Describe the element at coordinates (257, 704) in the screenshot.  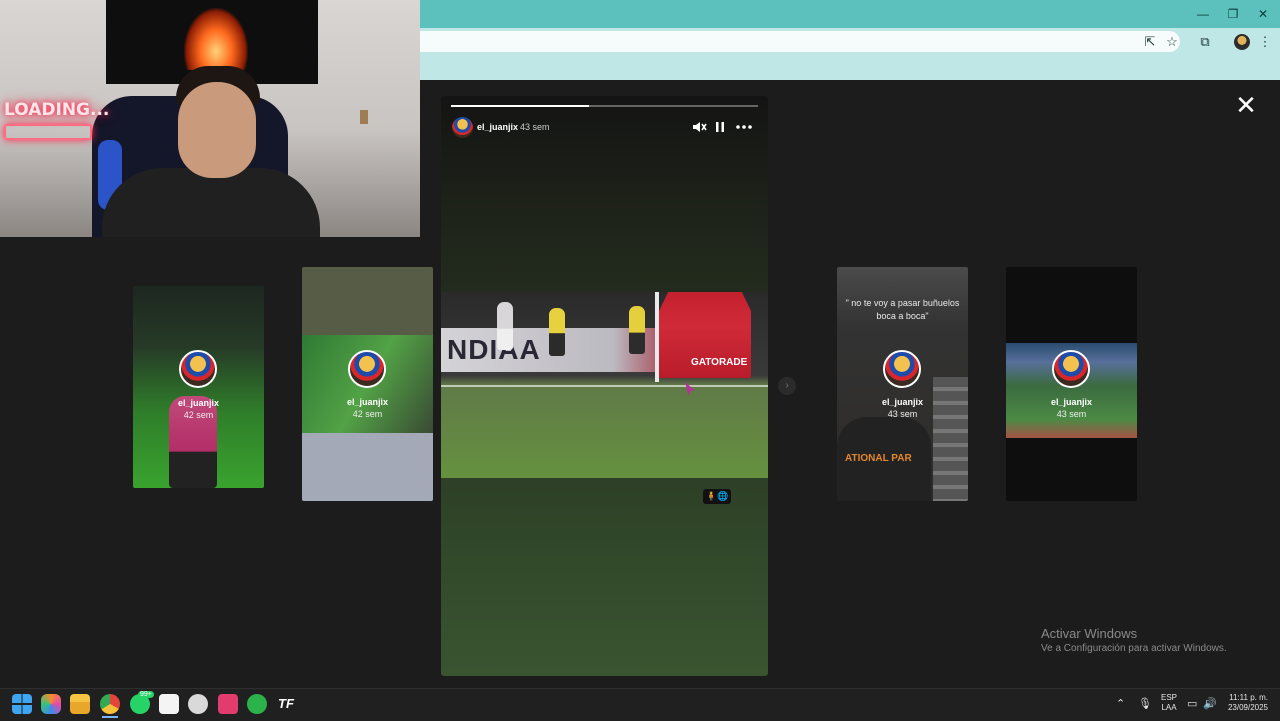
I see `xbox-icon` at that location.